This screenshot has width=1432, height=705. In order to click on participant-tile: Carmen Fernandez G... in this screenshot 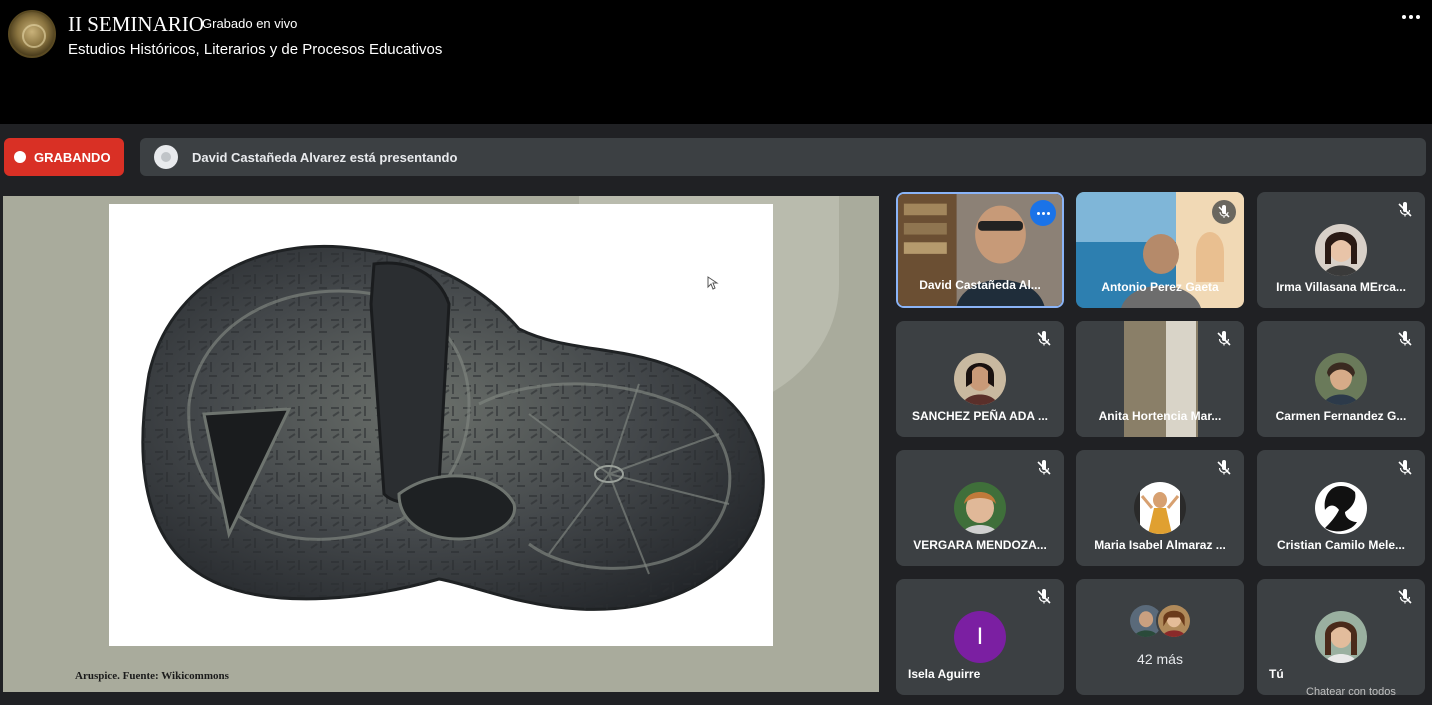, I will do `click(1341, 379)`.